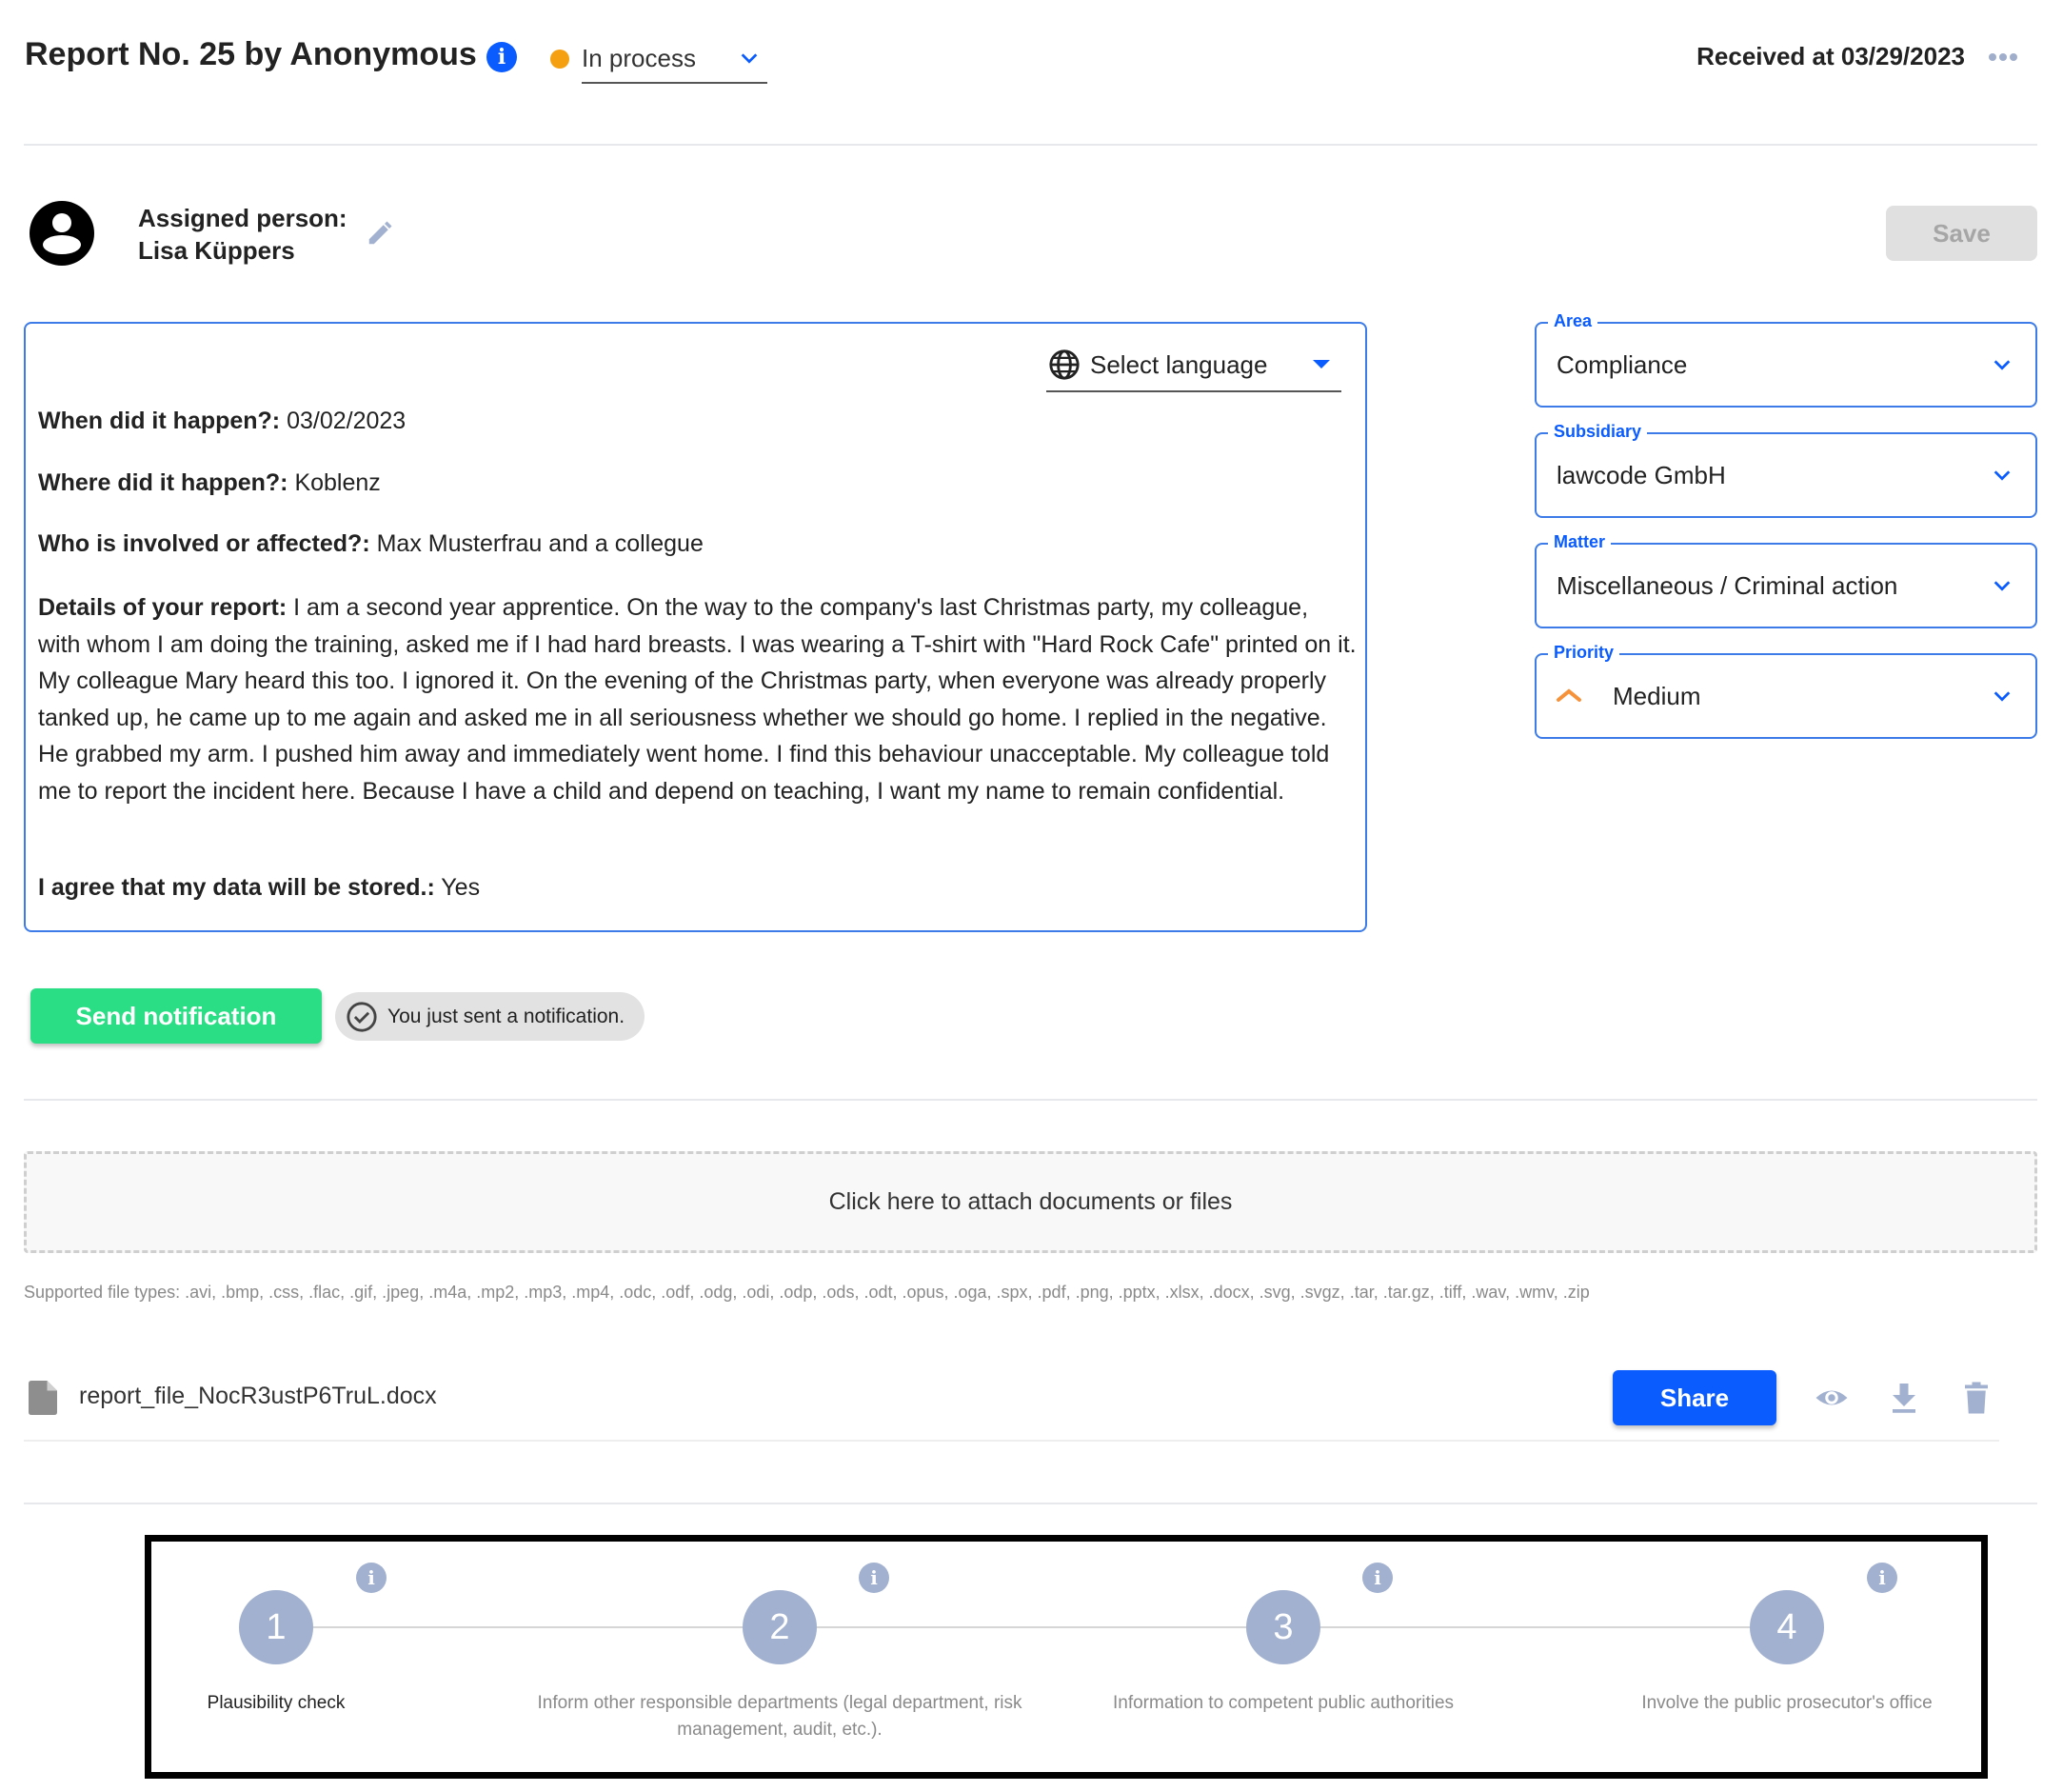  I want to click on area-value: Compliance, so click(1622, 364).